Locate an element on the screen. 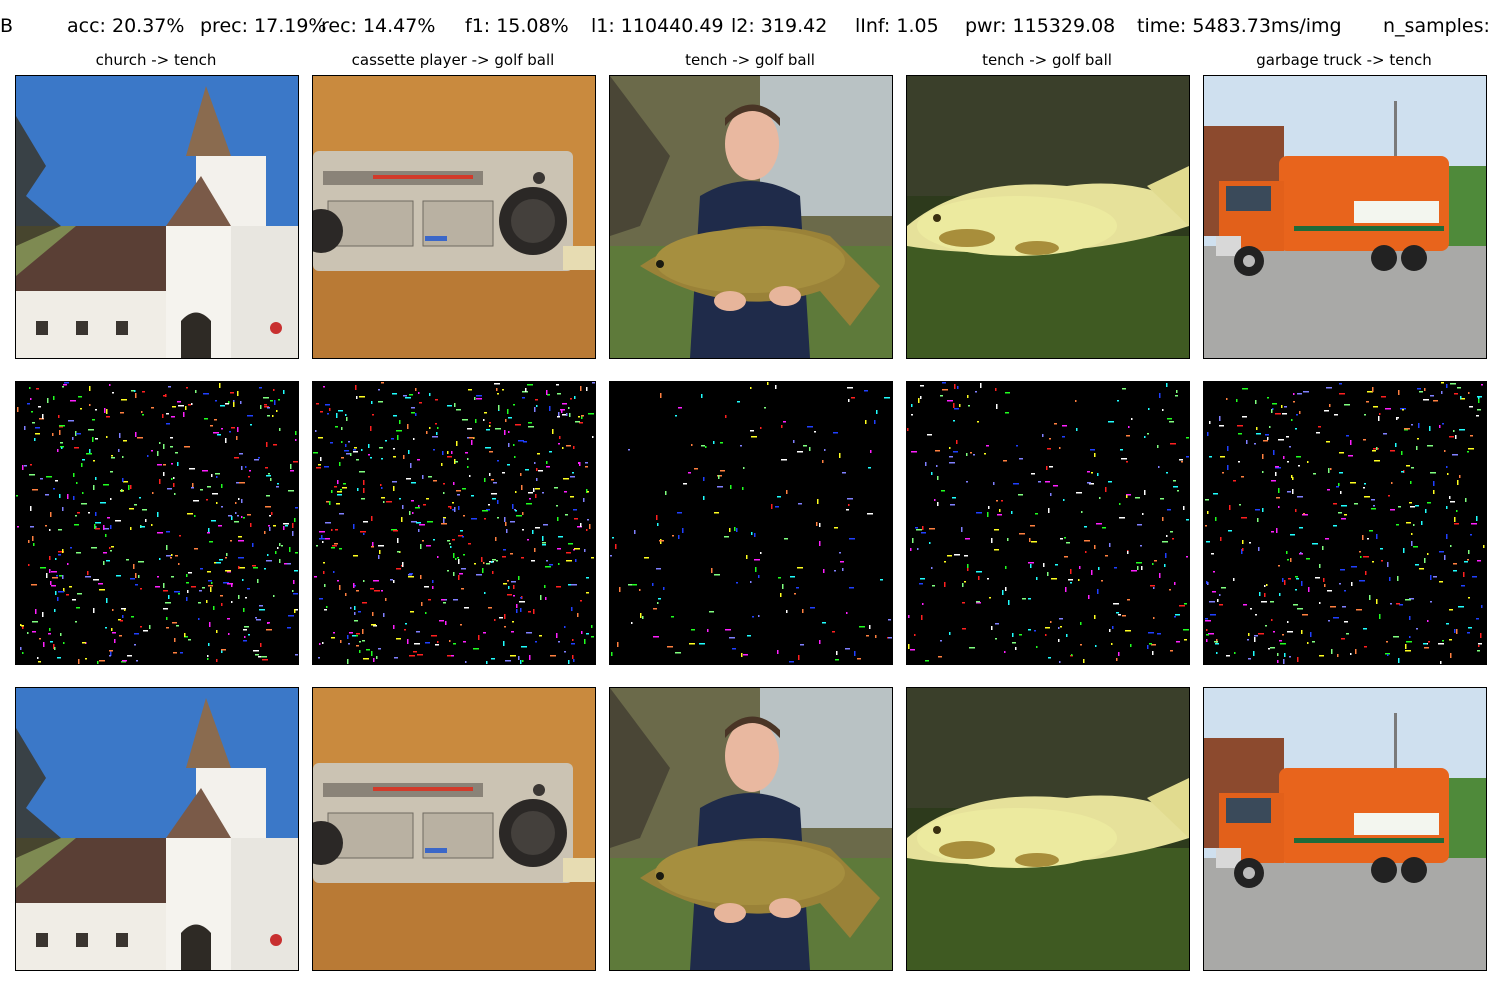 The image size is (1500, 1000). adversarial-church-image is located at coordinates (157, 829).